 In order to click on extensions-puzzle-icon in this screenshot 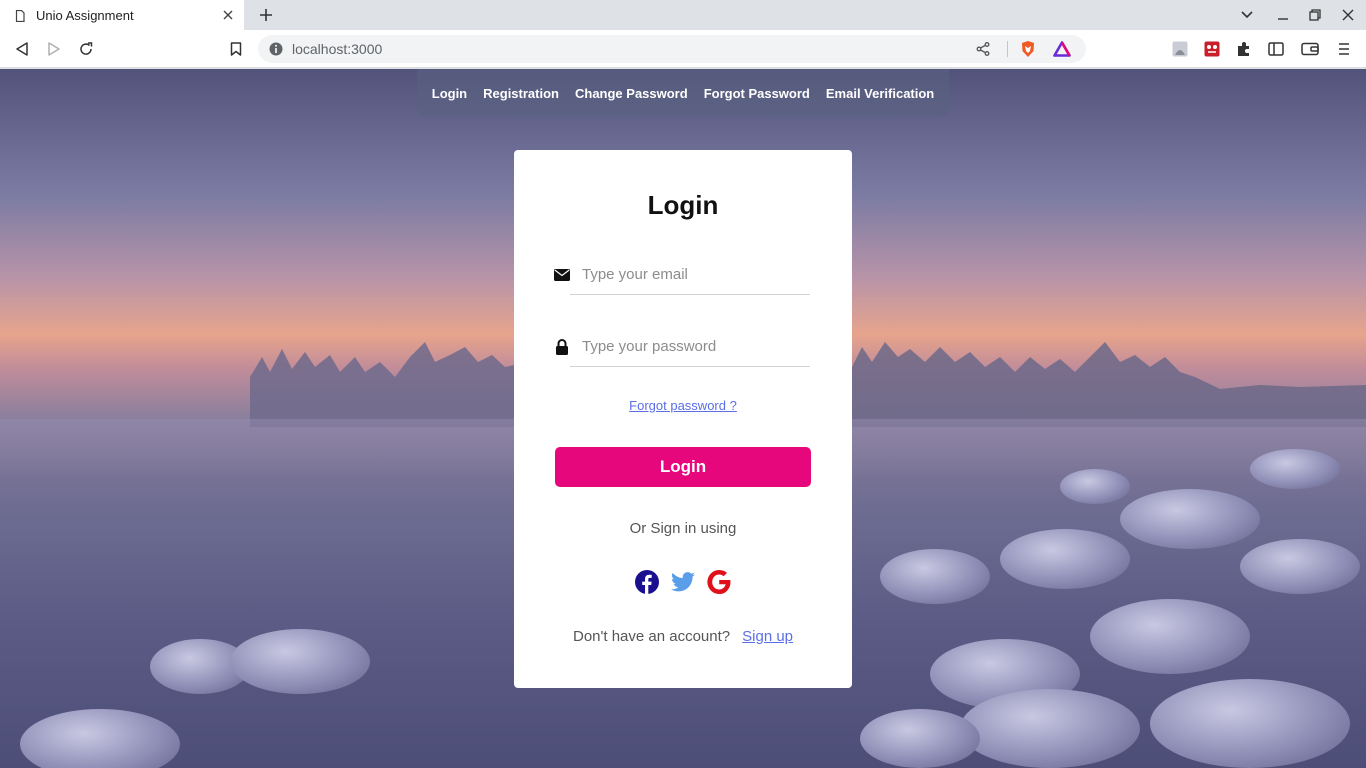, I will do `click(1244, 49)`.